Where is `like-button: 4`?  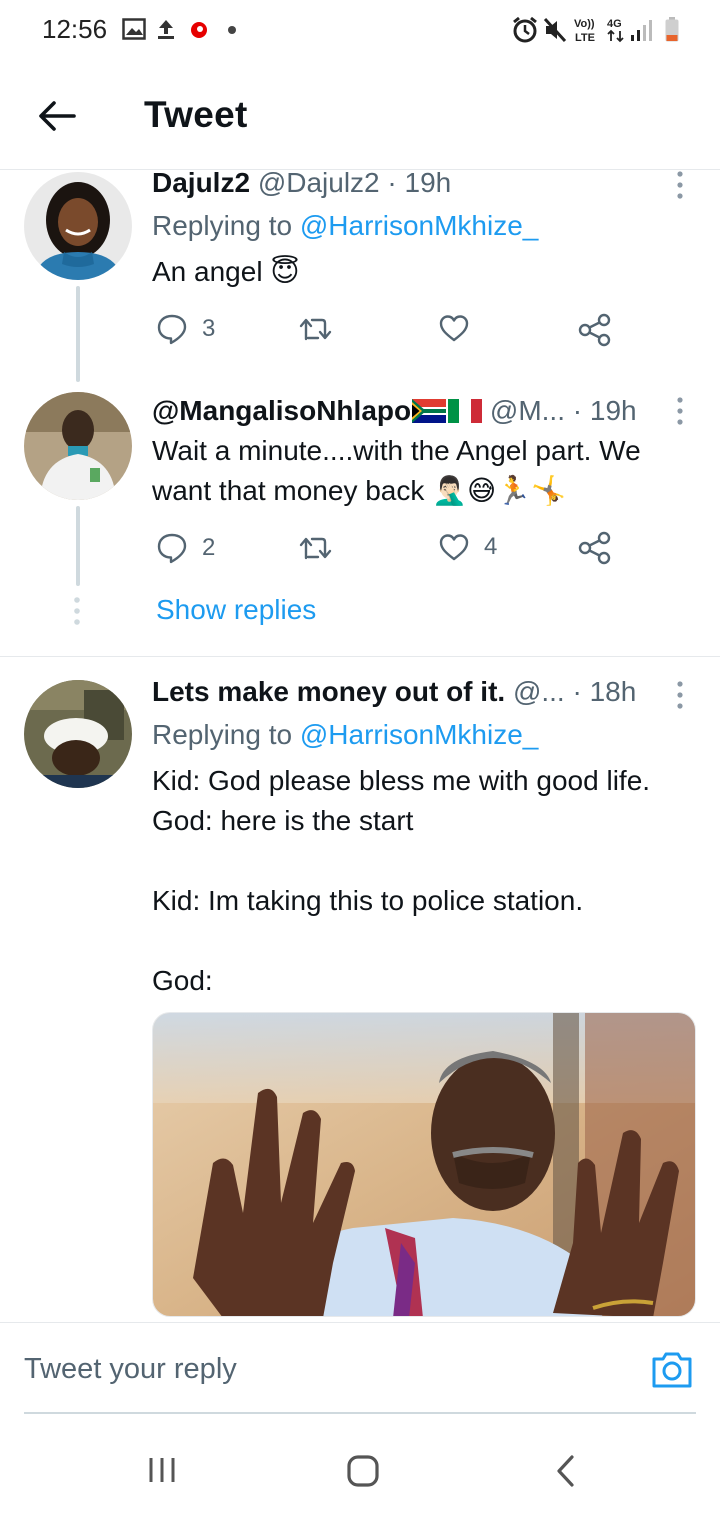
like-button: 4 is located at coordinates (467, 547).